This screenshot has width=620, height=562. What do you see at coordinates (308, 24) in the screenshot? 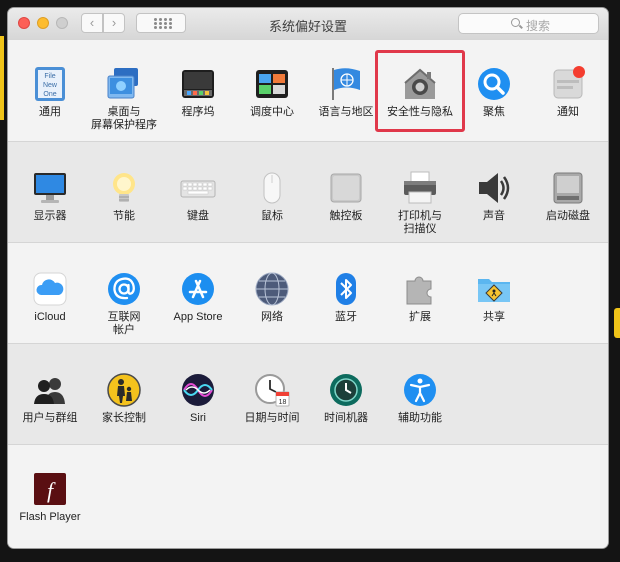
I see `title-bar: ‹ › 系统偏好设置 搜索` at bounding box center [308, 24].